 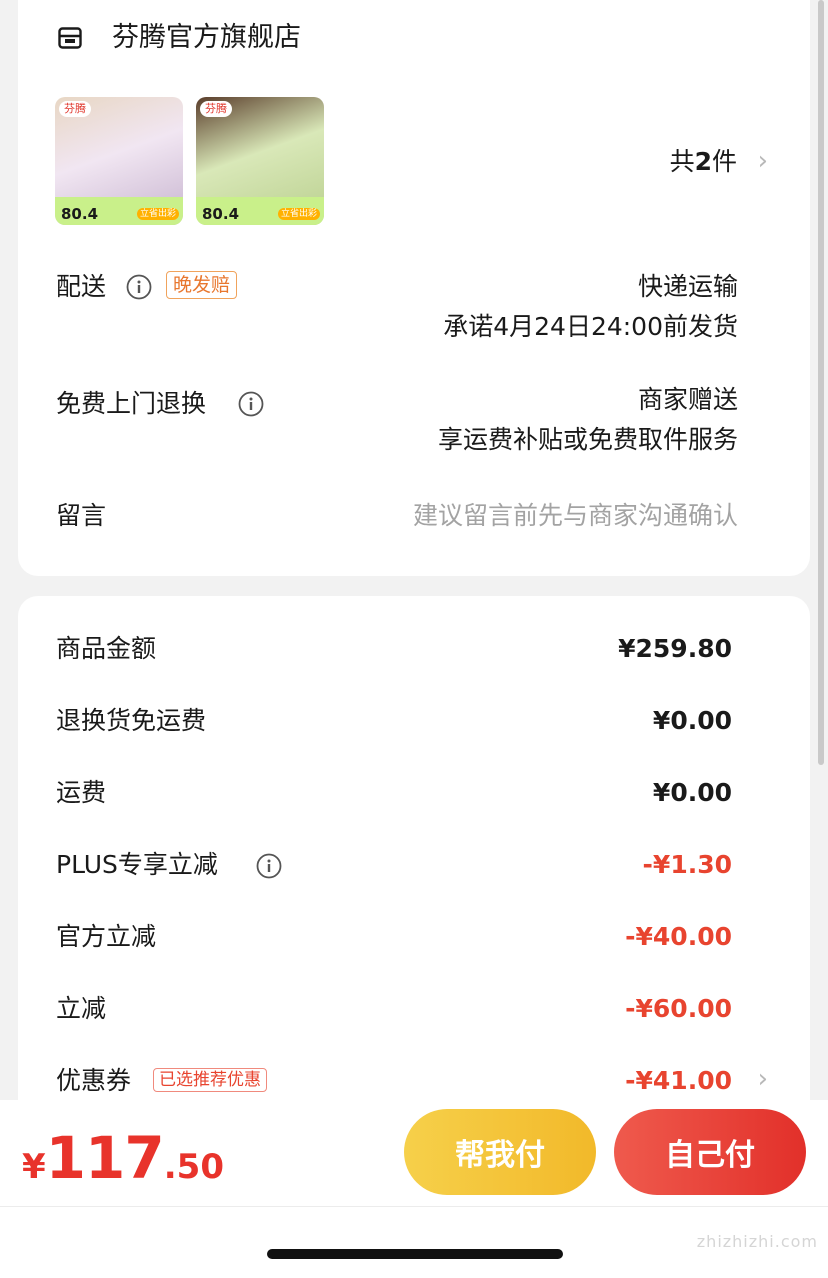 I want to click on coupon-badge: 已选推荐优惠, so click(x=210, y=1080).